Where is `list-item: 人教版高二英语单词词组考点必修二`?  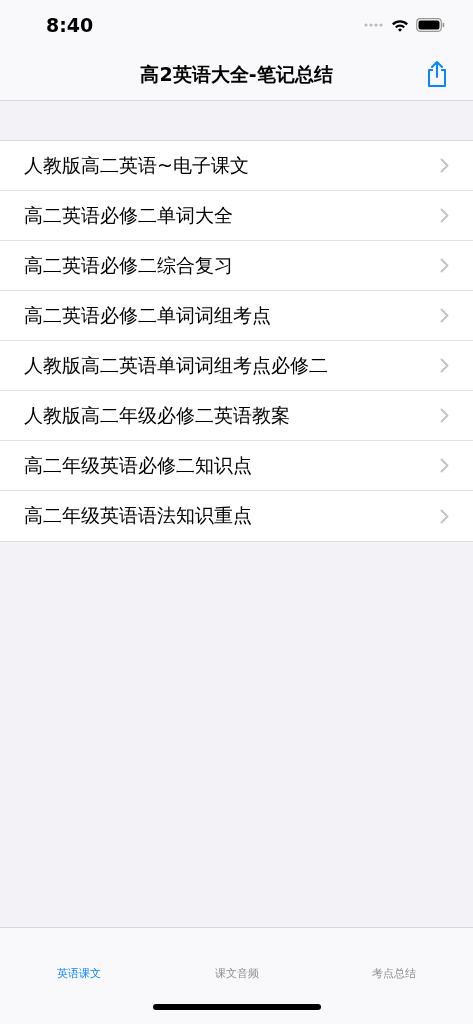 list-item: 人教版高二英语单词词组考点必修二 is located at coordinates (236, 366).